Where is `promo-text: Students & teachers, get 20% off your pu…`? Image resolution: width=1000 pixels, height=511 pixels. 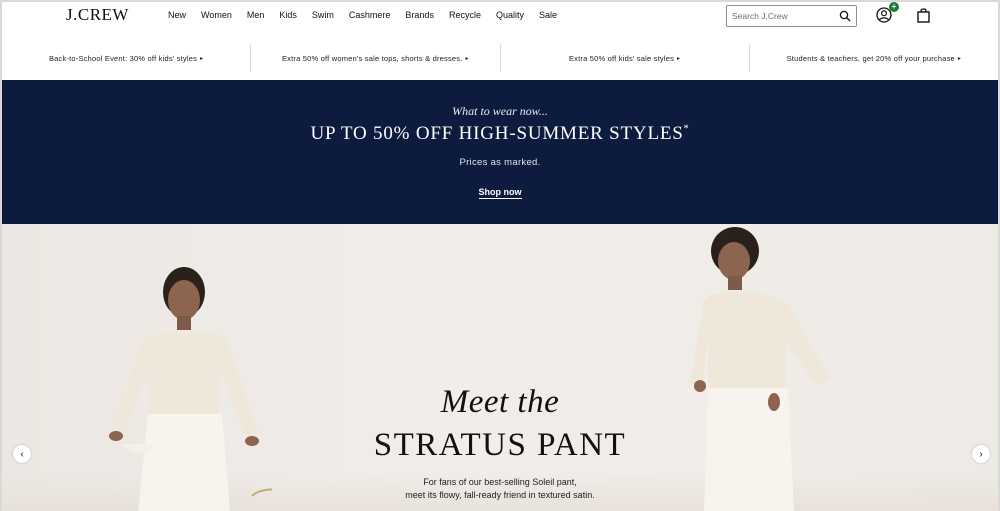 promo-text: Students & teachers, get 20% off your pu… is located at coordinates (870, 58).